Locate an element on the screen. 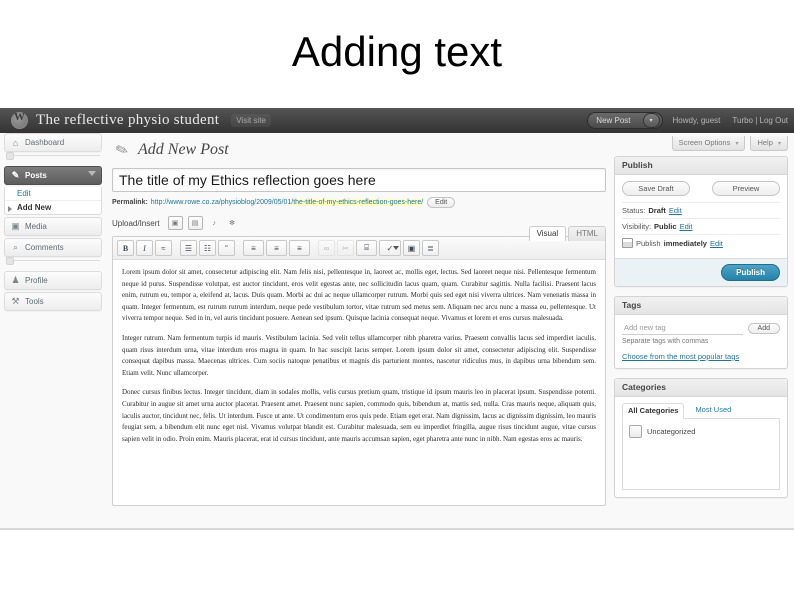 The height and width of the screenshot is (595, 794). new-post-button: New Post ▾ is located at coordinates (625, 120).